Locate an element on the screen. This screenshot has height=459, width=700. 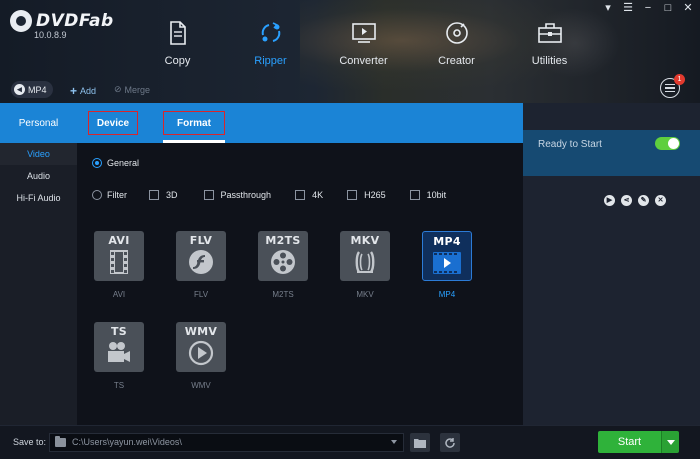
format-mp4: MP4 MP4 is located at coordinates (447, 265).